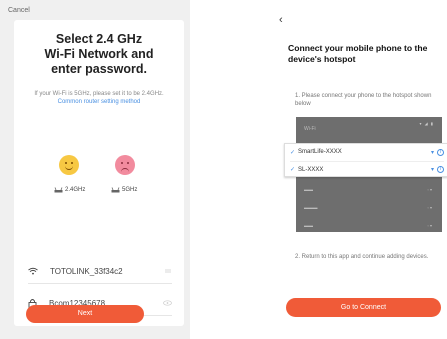 This screenshot has width=447, height=339. Describe the element at coordinates (33, 271) in the screenshot. I see `wifi-icon` at that location.